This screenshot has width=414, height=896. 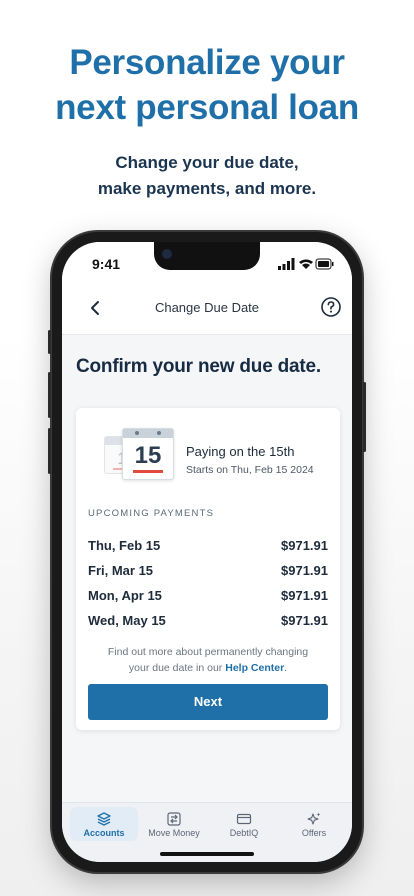 I want to click on tab-debtiq: DebtIQ, so click(x=244, y=824).